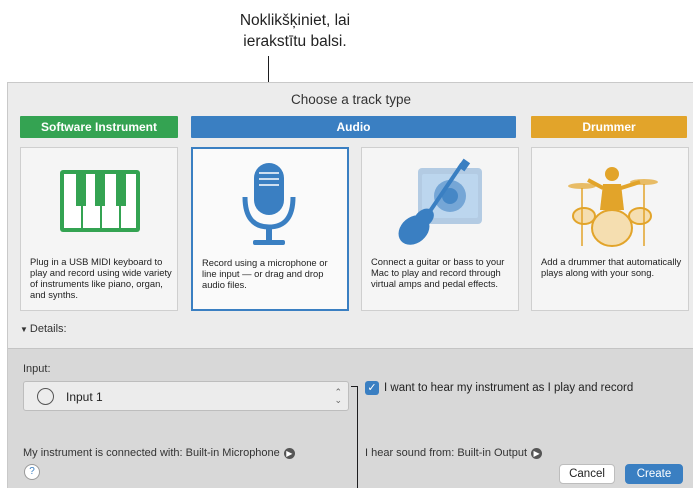 The height and width of the screenshot is (488, 693). Describe the element at coordinates (48, 329) in the screenshot. I see `details-label: Details:` at that location.